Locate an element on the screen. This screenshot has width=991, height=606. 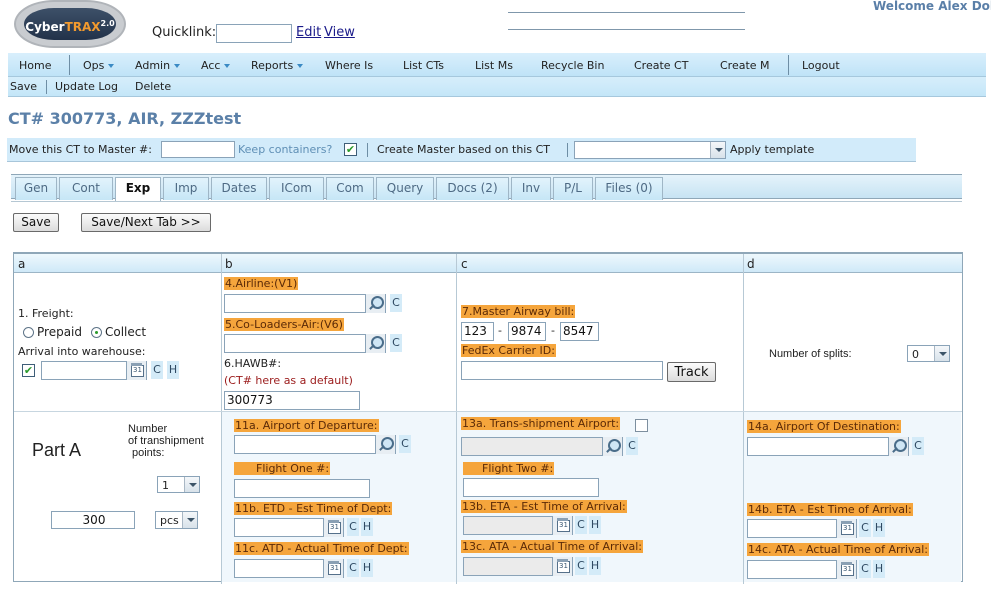
transshipment-airport-input is located at coordinates (542, 446).